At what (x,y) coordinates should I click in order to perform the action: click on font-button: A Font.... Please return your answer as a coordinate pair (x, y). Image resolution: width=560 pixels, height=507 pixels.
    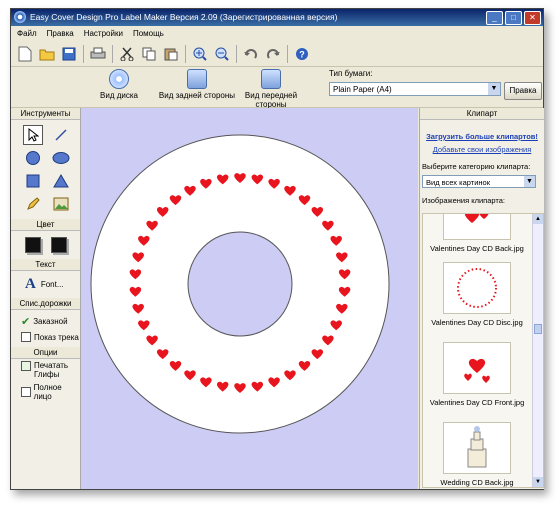
    Looking at the image, I should click on (45, 284).